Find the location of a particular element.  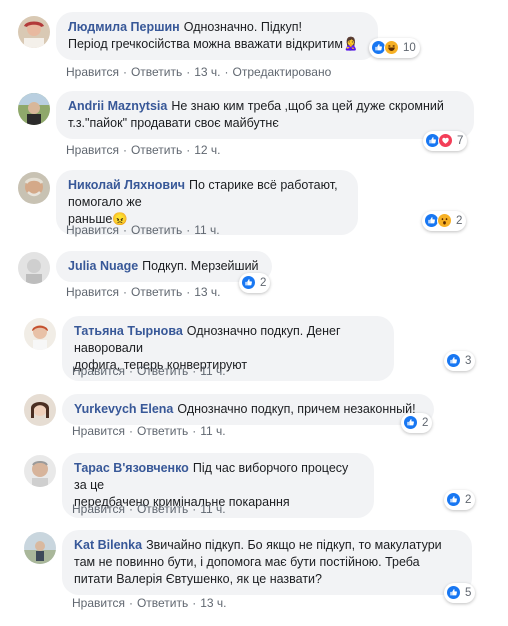

comment-text: Однозначно подкуп, причем незаконный! is located at coordinates (296, 409).